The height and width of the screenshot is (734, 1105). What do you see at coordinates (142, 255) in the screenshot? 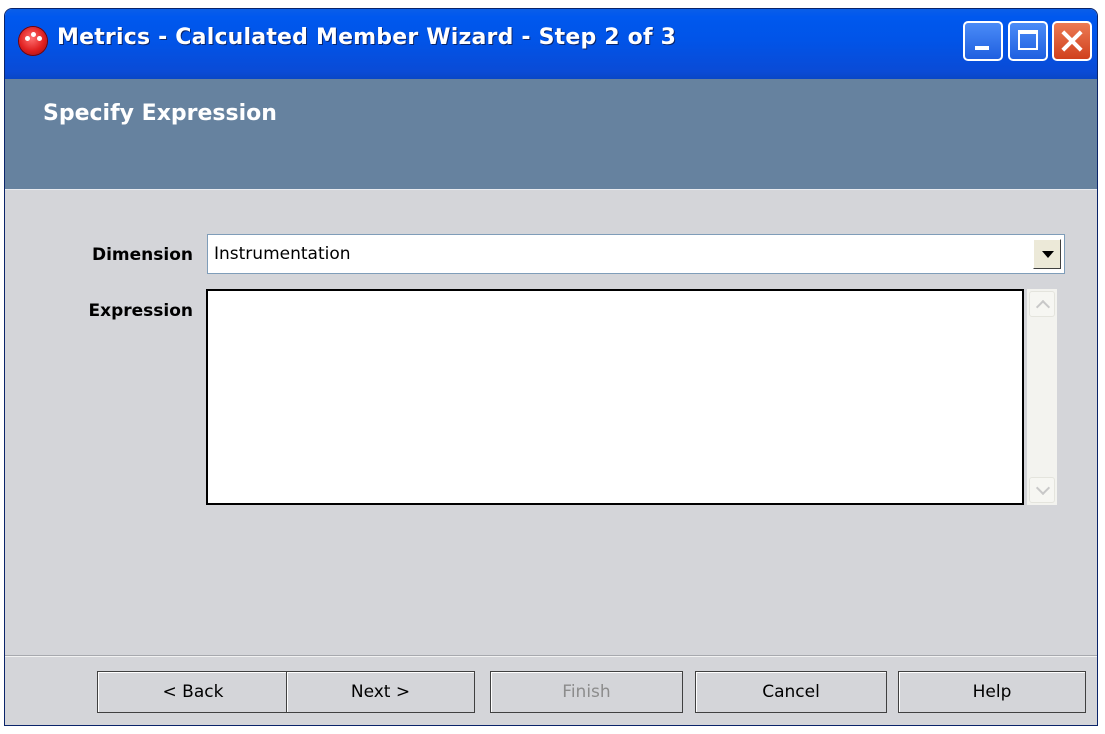
I see `dimension-label: Dimension` at bounding box center [142, 255].